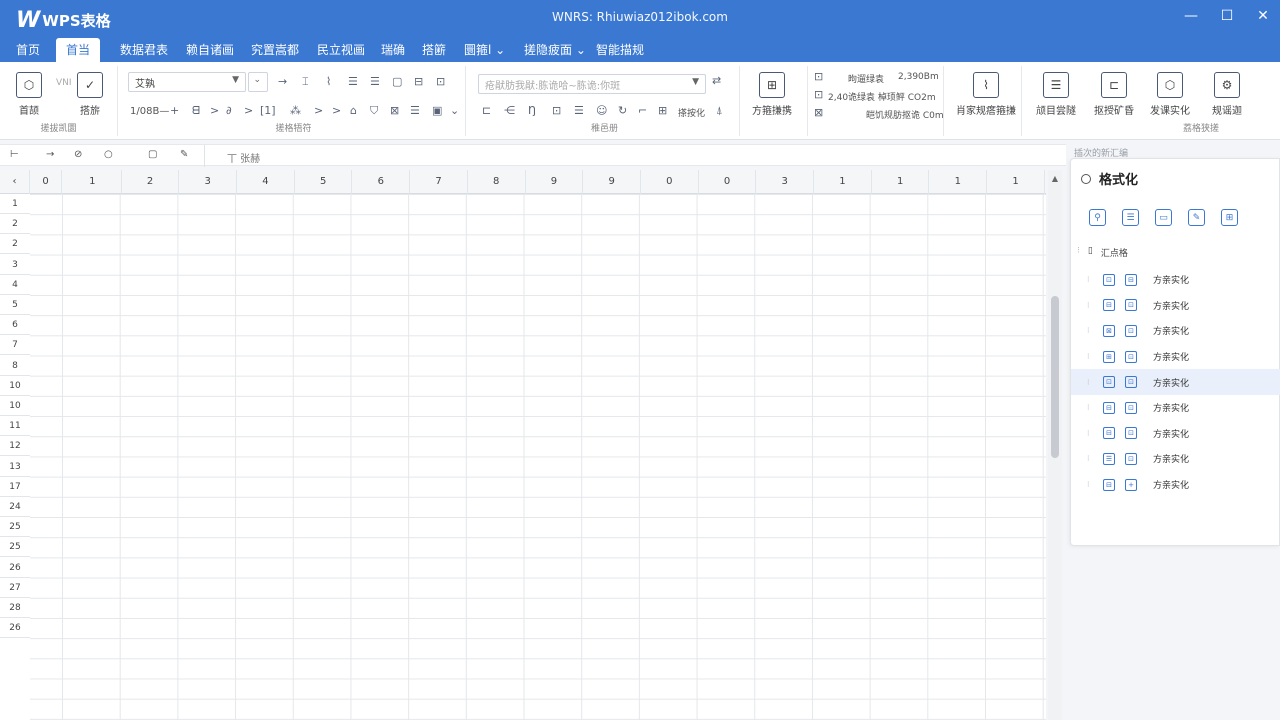  What do you see at coordinates (662, 110) in the screenshot?
I see `image-icon: ⊞` at bounding box center [662, 110].